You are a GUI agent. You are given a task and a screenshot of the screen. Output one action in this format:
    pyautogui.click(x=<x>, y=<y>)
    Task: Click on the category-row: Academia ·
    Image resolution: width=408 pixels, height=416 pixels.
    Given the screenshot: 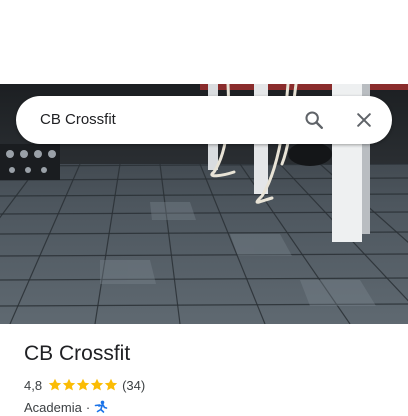 What is the action you would take?
    pyautogui.click(x=66, y=407)
    